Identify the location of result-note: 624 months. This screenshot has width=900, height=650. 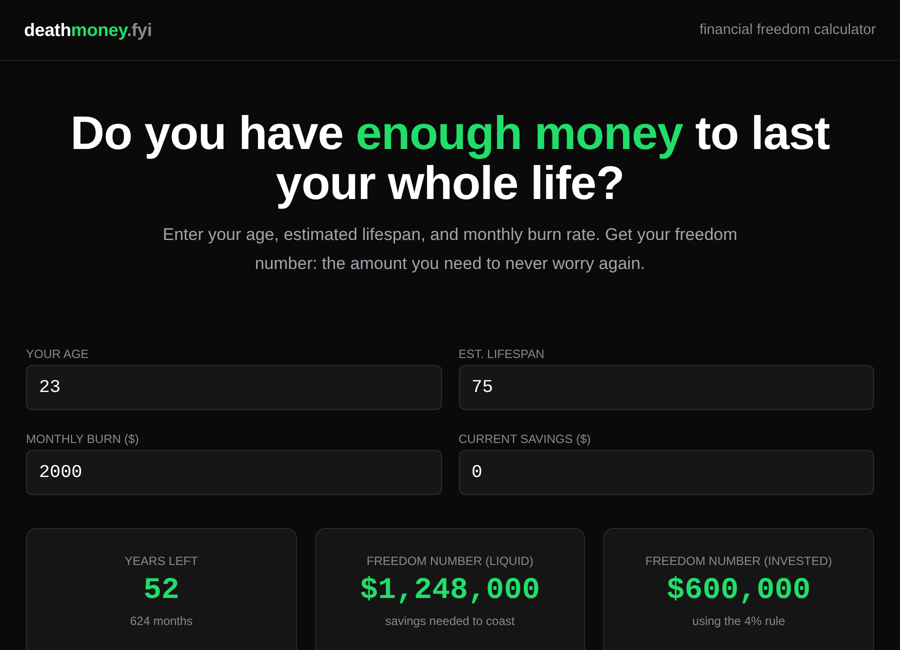
(161, 621).